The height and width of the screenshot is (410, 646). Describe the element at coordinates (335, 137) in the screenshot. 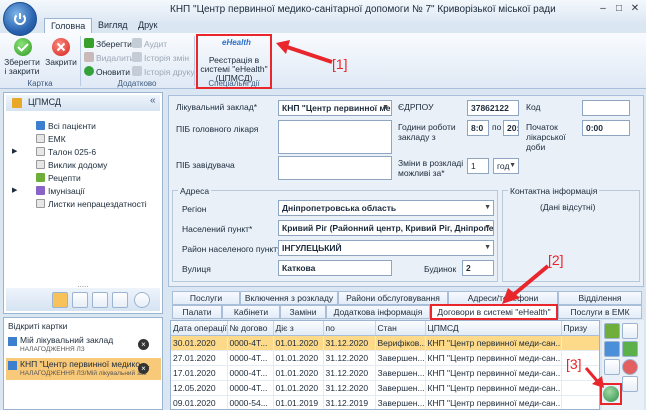

I see `chief-doctor-field` at that location.